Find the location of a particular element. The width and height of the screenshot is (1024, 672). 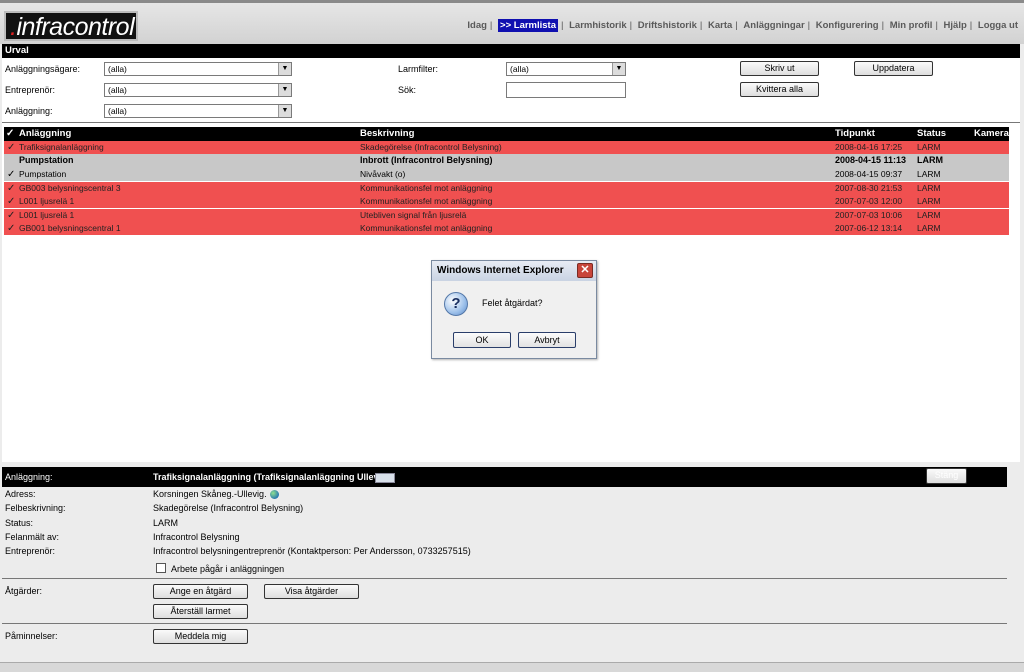

address-value: Korsningen Skåneg.-Ullevig. is located at coordinates (216, 494).